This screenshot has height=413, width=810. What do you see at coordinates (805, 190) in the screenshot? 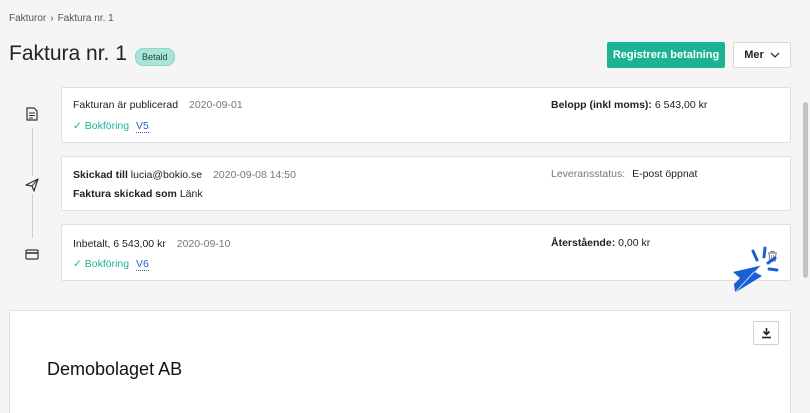
I see `scrollbar` at bounding box center [805, 190].